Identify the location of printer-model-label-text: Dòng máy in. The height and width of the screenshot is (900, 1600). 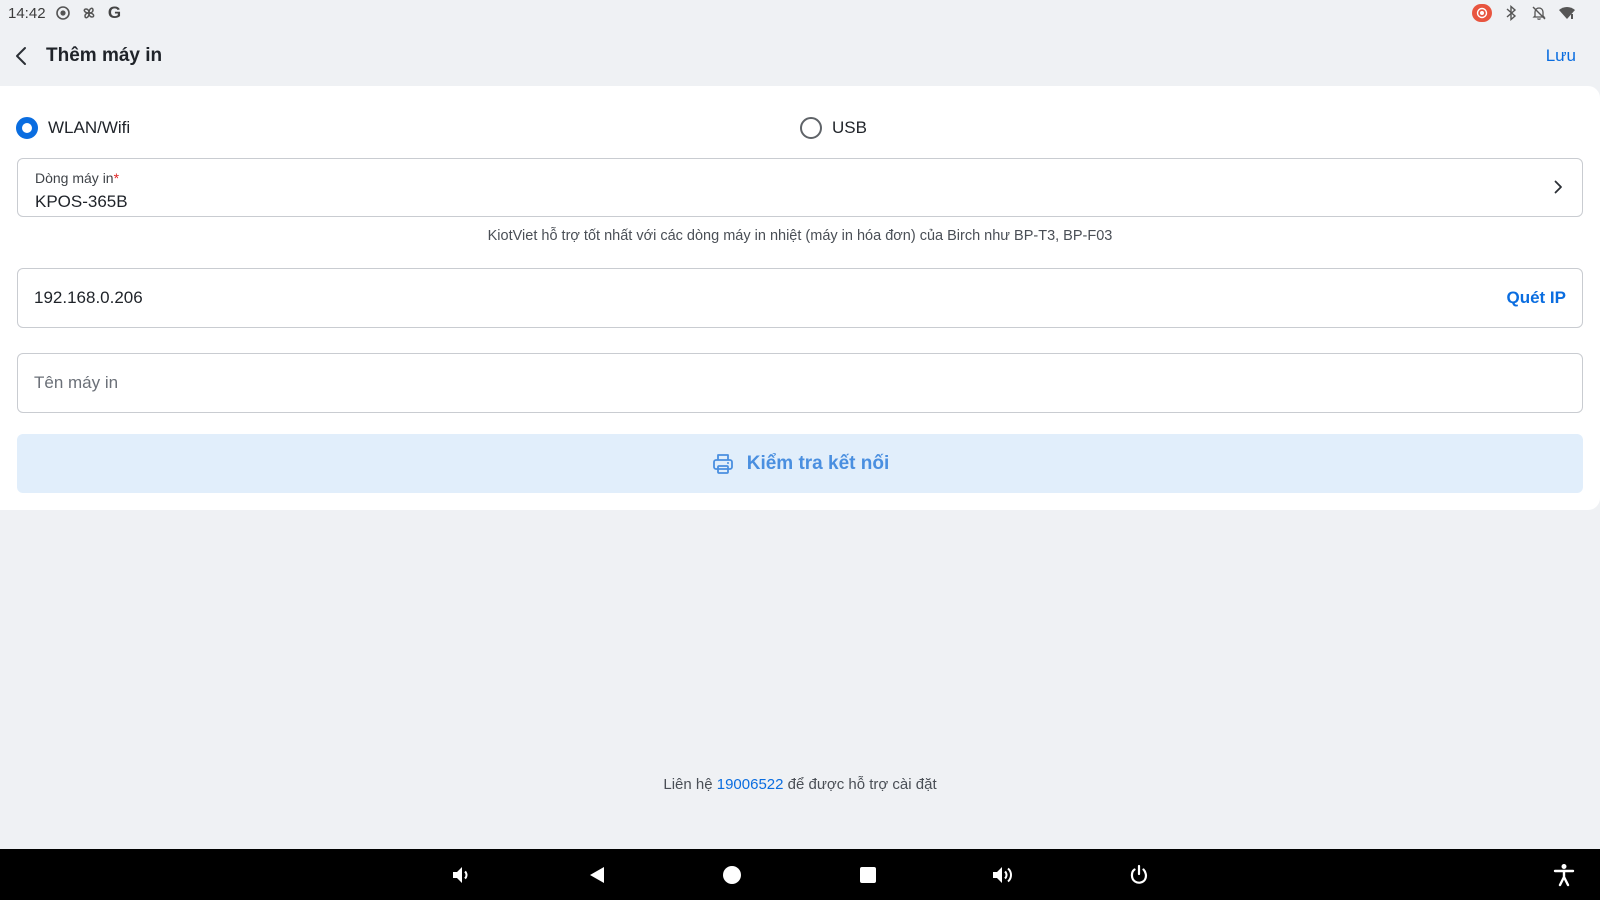
(74, 178).